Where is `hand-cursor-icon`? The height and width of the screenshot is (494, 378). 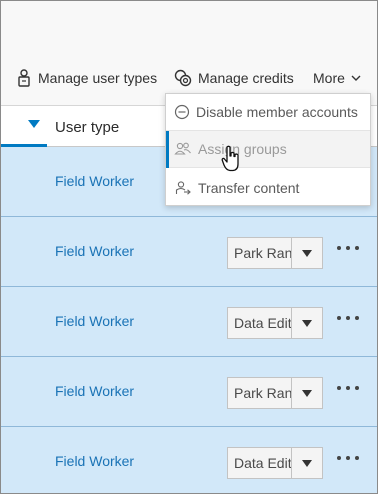 hand-cursor-icon is located at coordinates (230, 158).